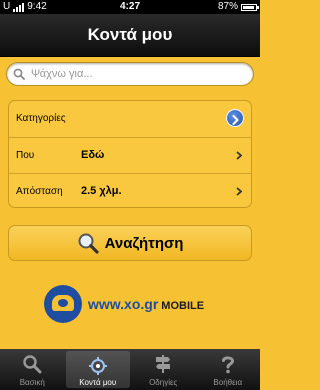  Describe the element at coordinates (183, 306) in the screenshot. I see `logo-suffix: MOBILE` at that location.